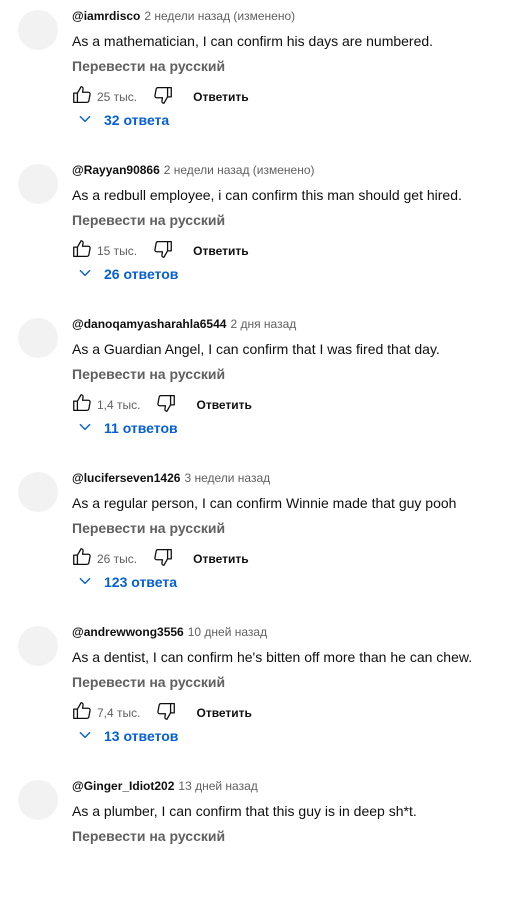  I want to click on comment-header: @Ginger_Idiot202 13 дней назад, so click(165, 786).